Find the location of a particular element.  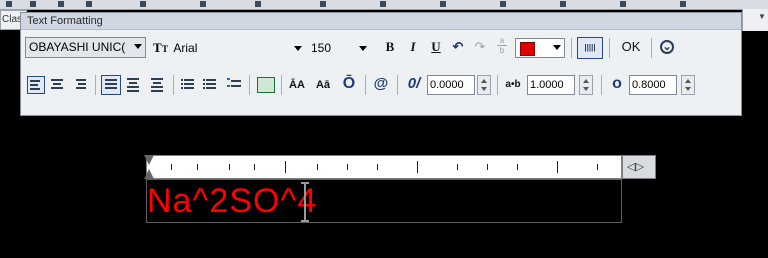

tracking-spinner is located at coordinates (586, 85).